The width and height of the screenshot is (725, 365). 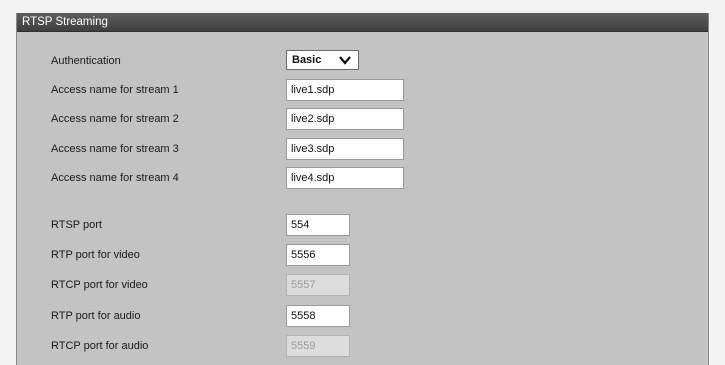 I want to click on rtp-video-port-input, so click(x=318, y=255).